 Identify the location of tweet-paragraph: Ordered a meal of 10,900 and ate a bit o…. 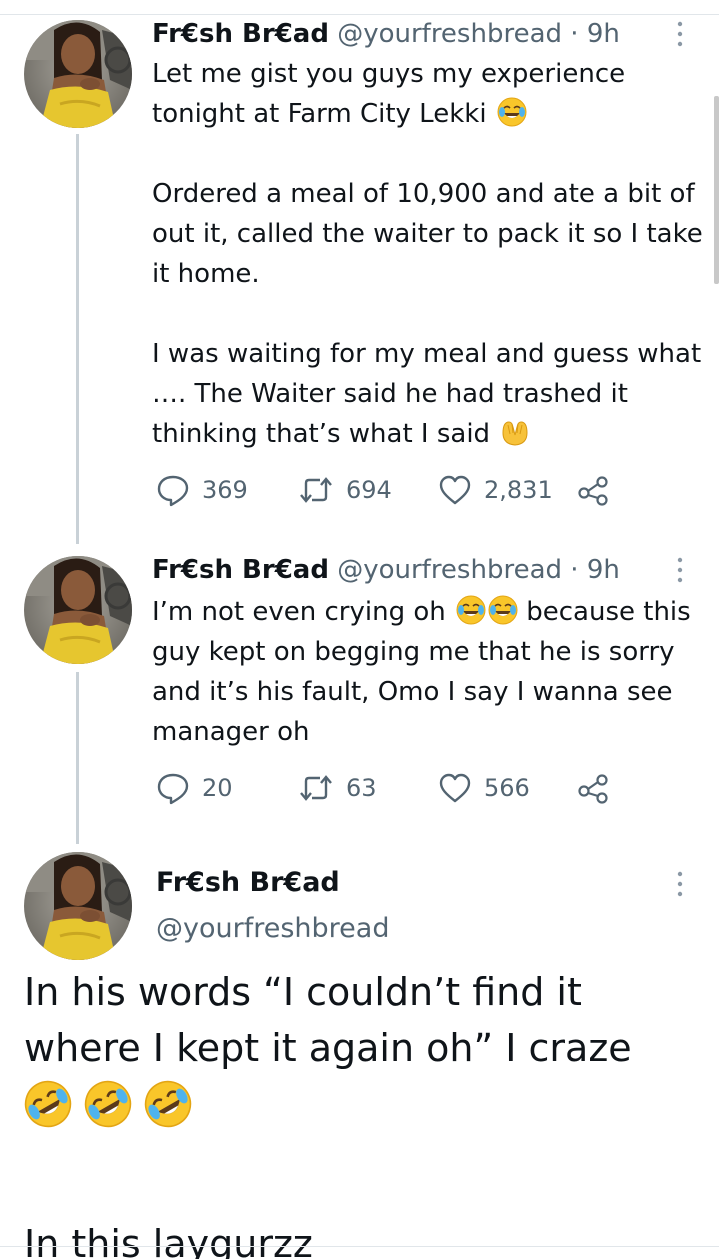
(427, 234).